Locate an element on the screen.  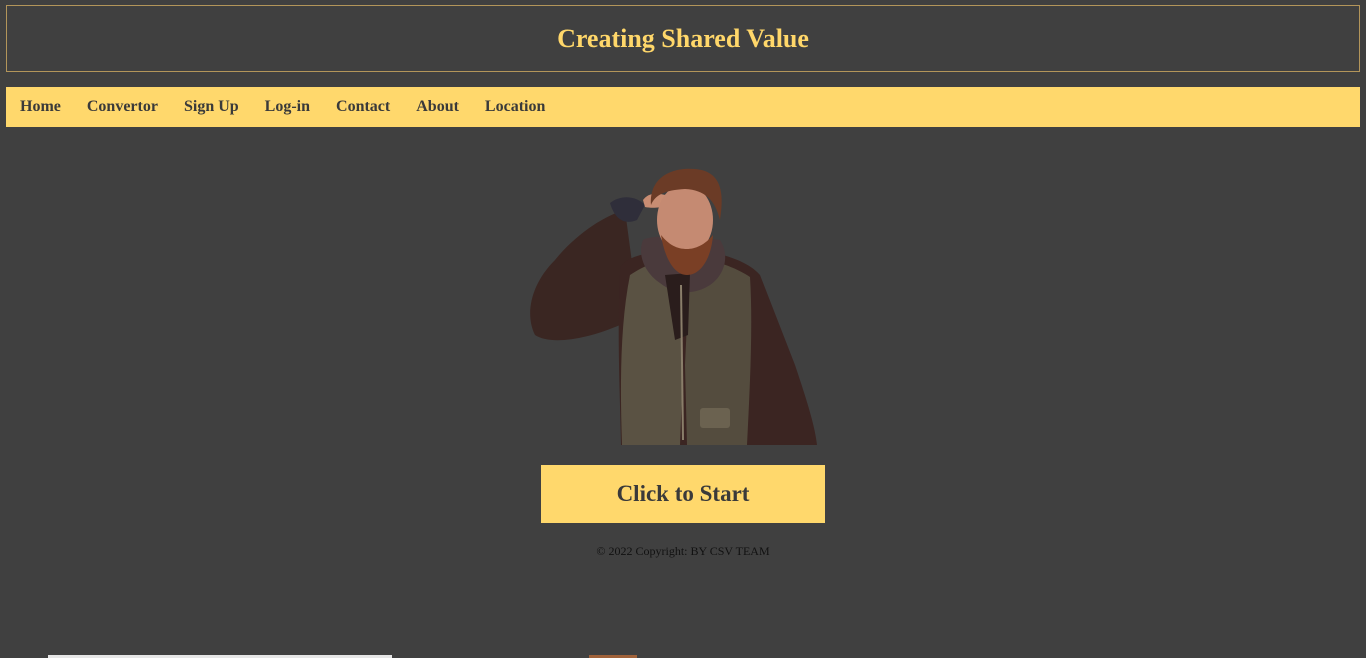
nav-item-home: Home is located at coordinates (40, 107).